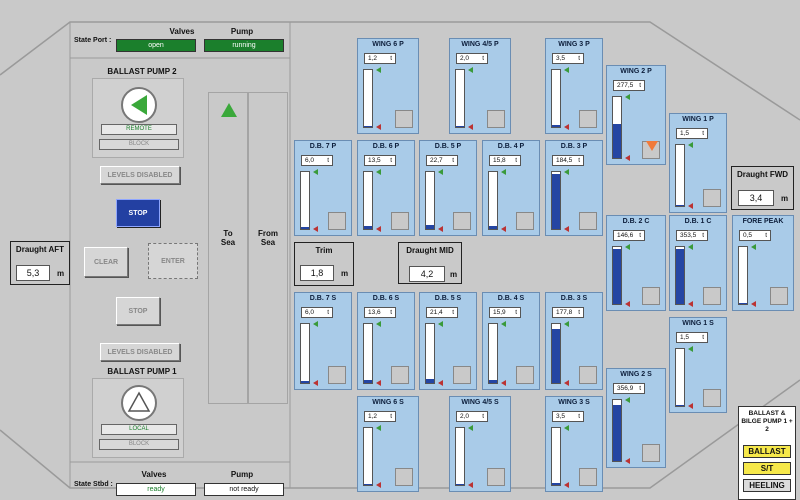  What do you see at coordinates (574, 444) in the screenshot?
I see `tank-wing3s: WING 3 S 3,5 t` at bounding box center [574, 444].